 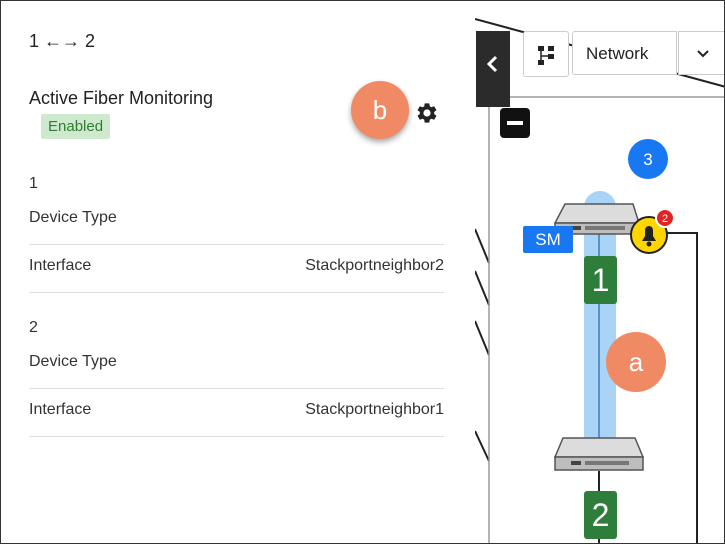 What do you see at coordinates (601, 515) in the screenshot?
I see `node-number-2: 2` at bounding box center [601, 515].